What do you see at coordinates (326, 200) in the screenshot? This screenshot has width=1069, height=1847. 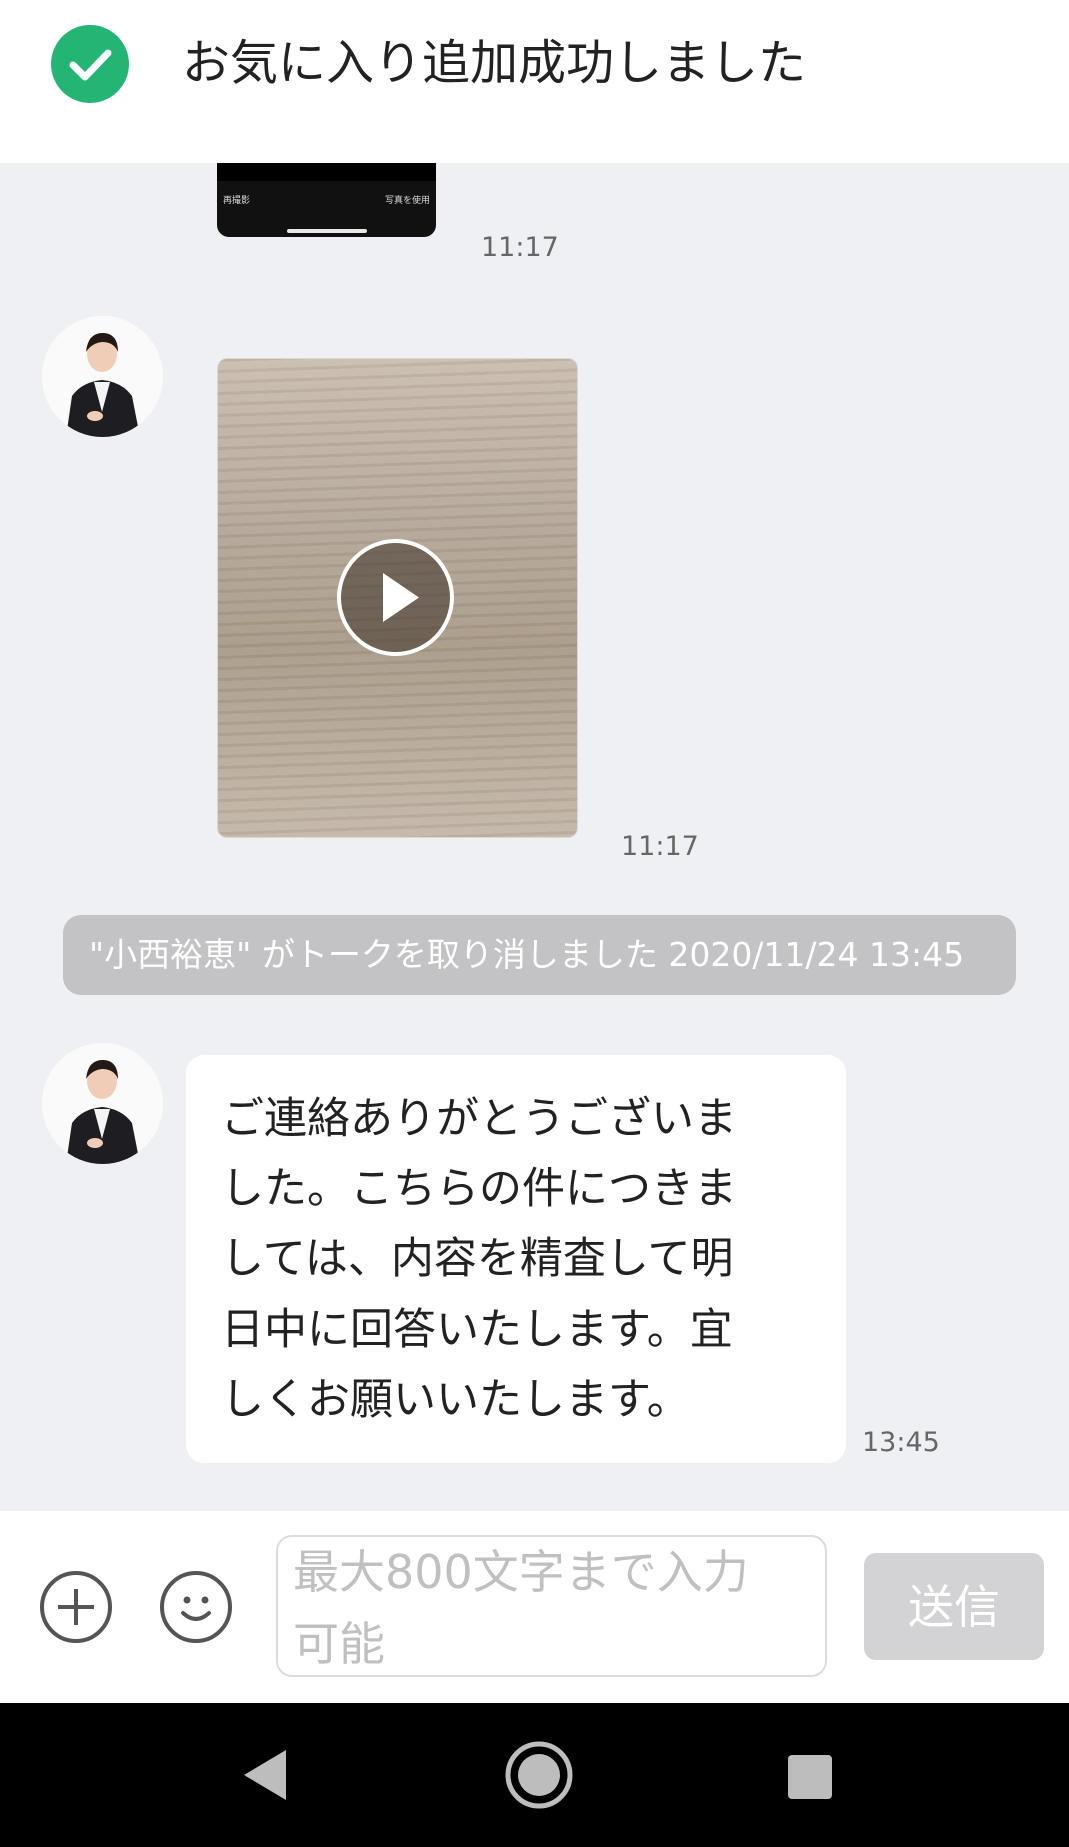 I see `photo-message: 再撮影 写真を使用` at bounding box center [326, 200].